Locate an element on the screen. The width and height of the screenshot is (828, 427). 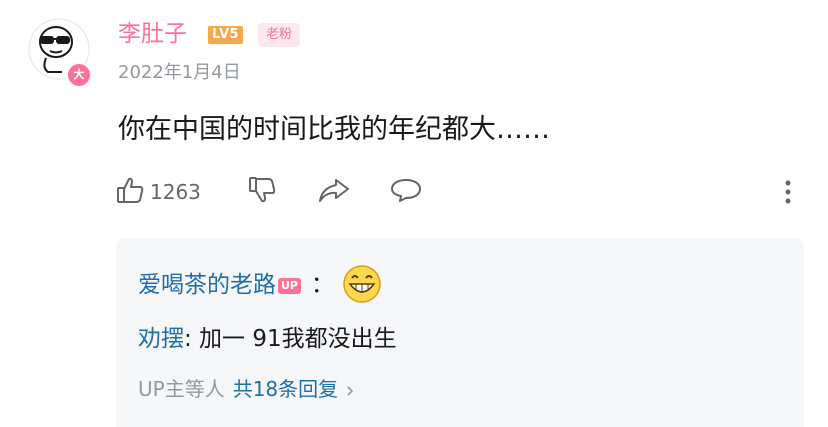
reply-author: 爱喝茶的老路 is located at coordinates (207, 285).